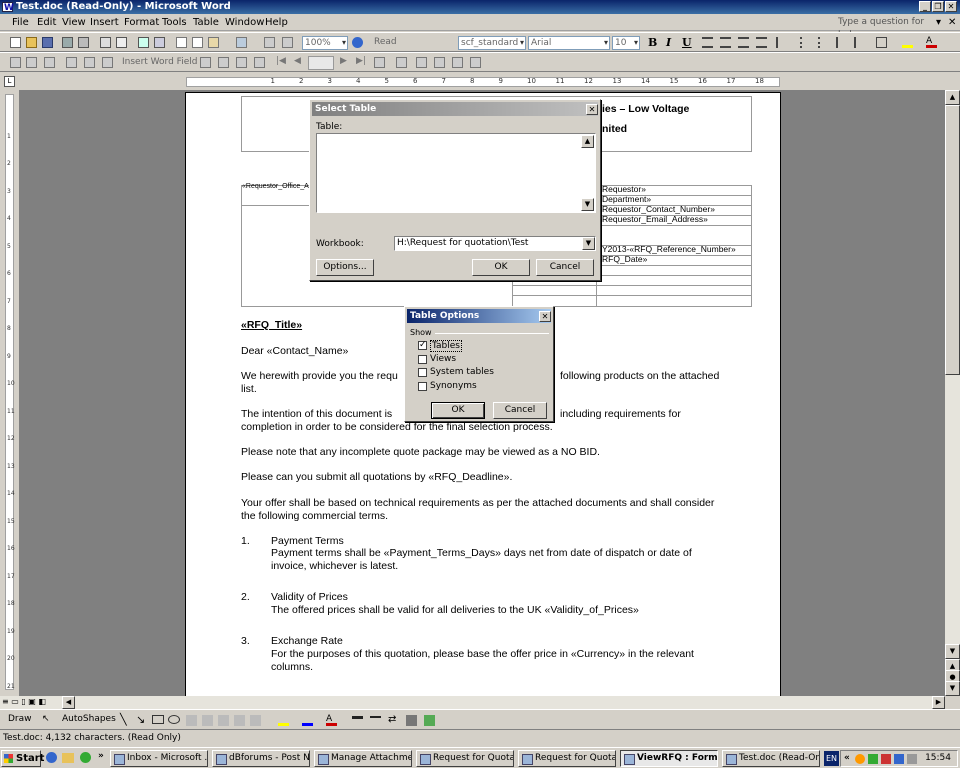 This screenshot has width=960, height=768. What do you see at coordinates (422, 372) in the screenshot?
I see `system-tables-checkbox` at bounding box center [422, 372].